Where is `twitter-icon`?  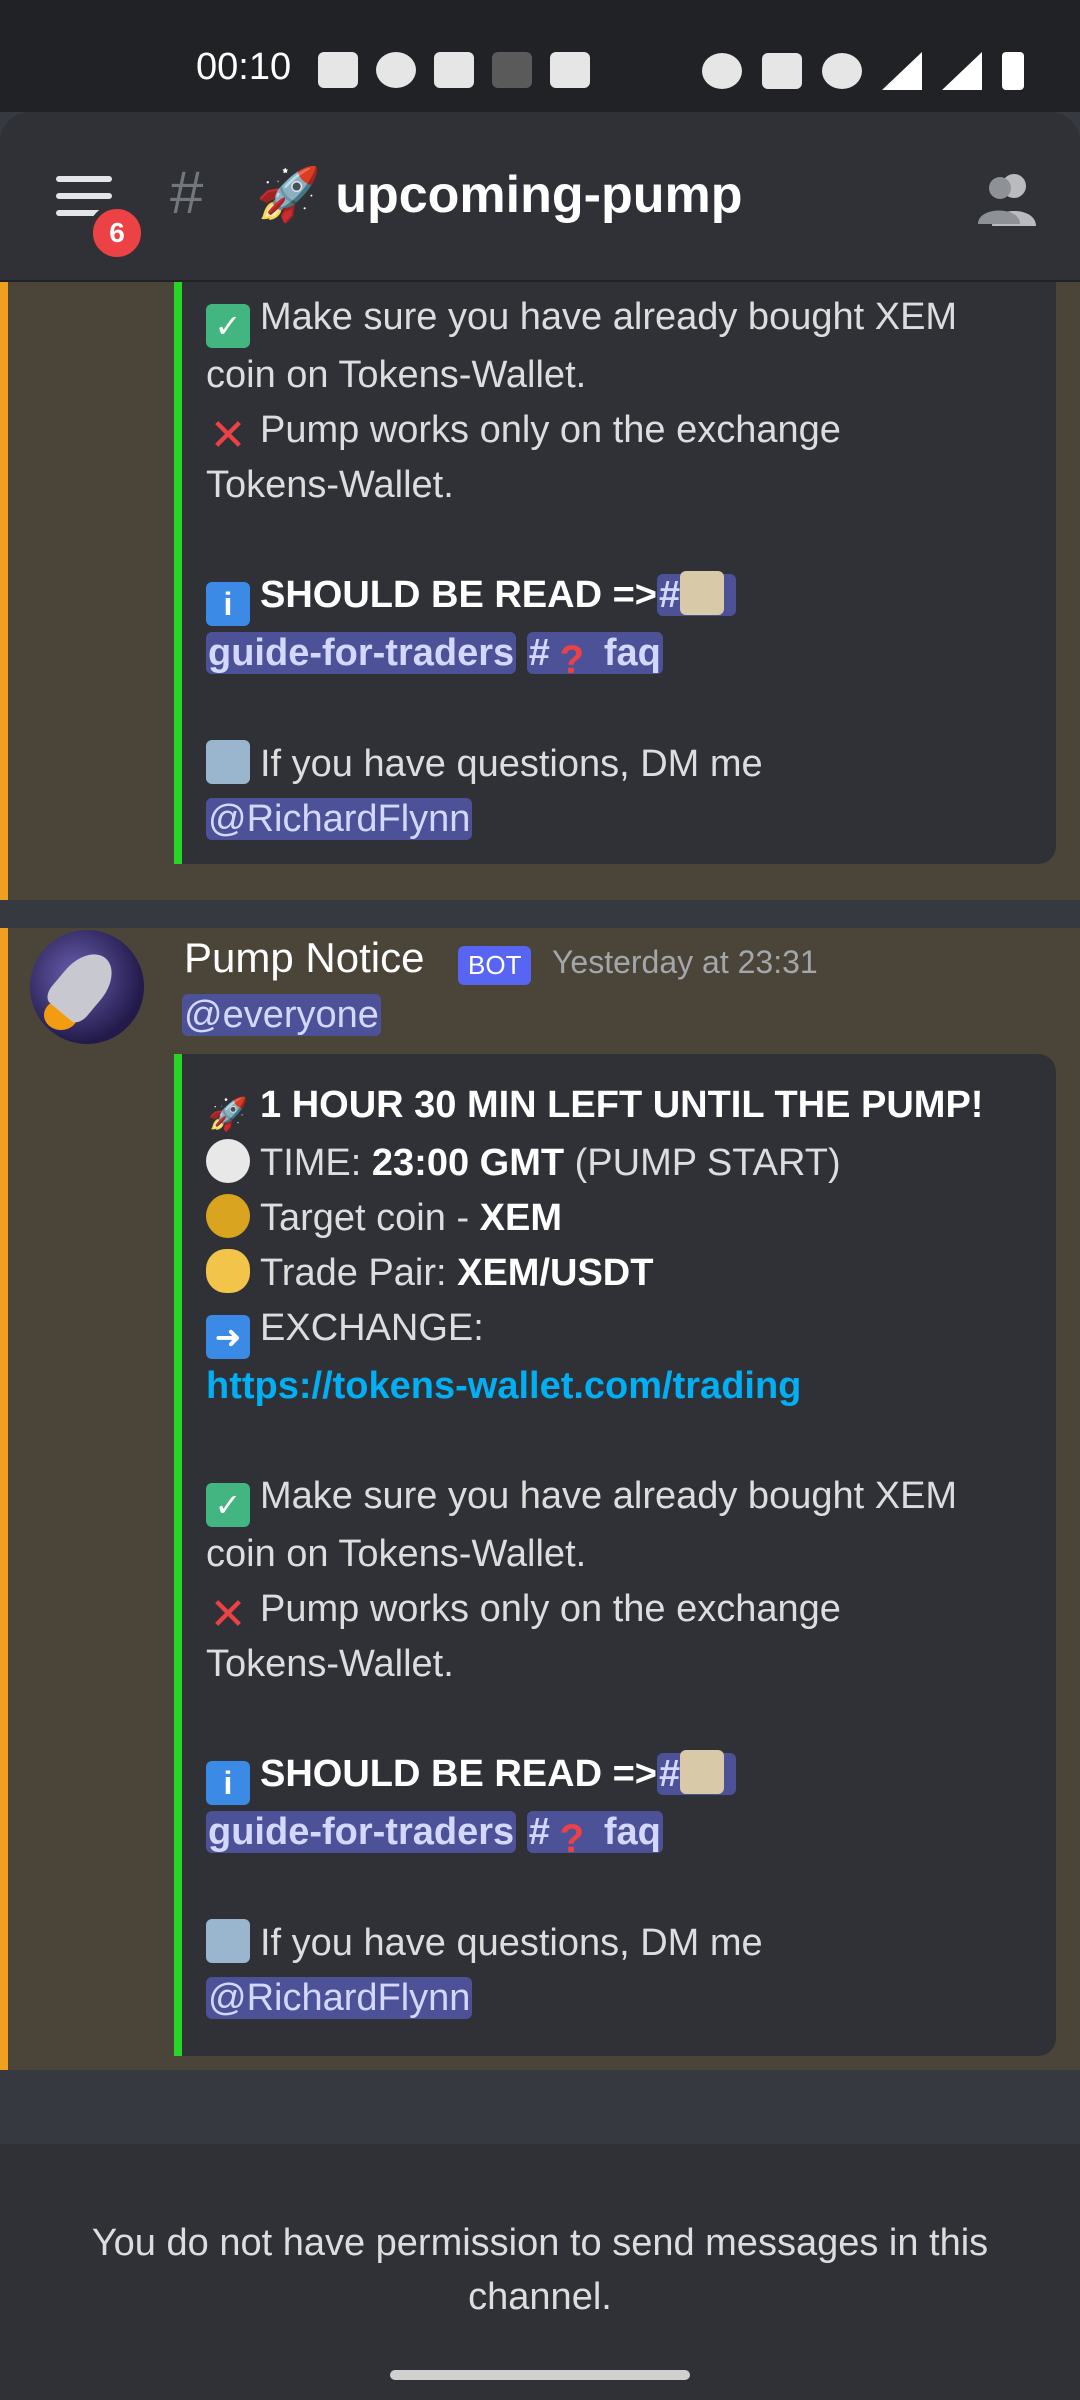
twitter-icon is located at coordinates (454, 70).